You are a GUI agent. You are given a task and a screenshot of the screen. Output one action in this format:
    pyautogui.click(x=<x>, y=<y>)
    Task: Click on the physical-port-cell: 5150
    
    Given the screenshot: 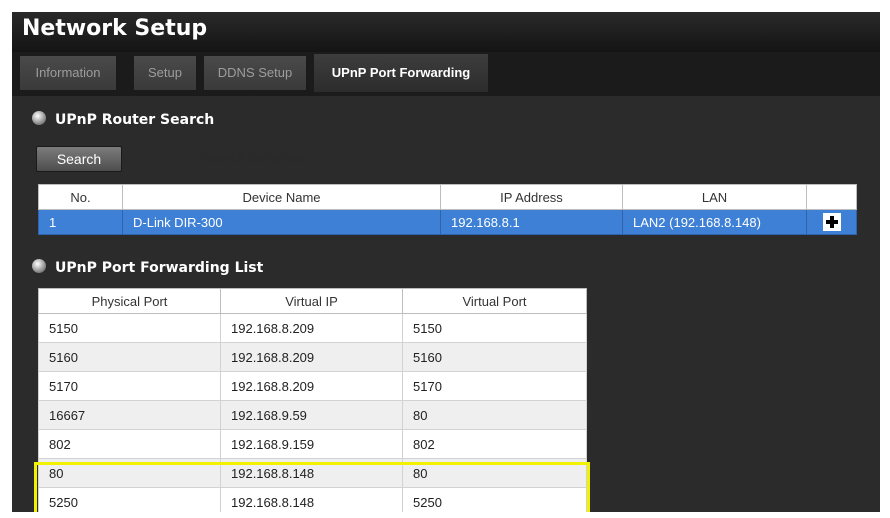 What is the action you would take?
    pyautogui.click(x=129, y=328)
    